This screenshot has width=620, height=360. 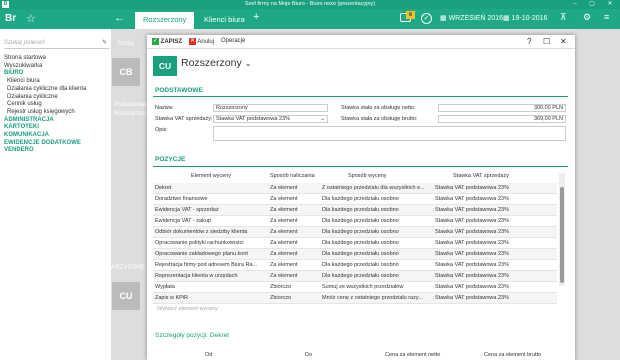 What do you see at coordinates (563, 17) in the screenshot?
I see `pin-icon: ⊼` at bounding box center [563, 17].